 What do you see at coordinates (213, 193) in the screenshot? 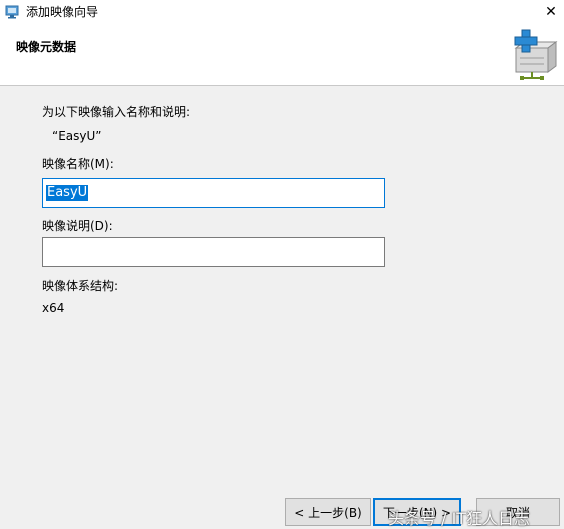
I see `image-name-input: EasyU` at bounding box center [213, 193].